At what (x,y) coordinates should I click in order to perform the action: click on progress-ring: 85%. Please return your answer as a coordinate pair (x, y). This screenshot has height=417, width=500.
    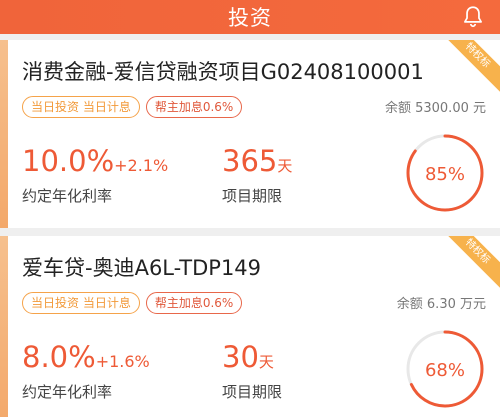
    Looking at the image, I should click on (445, 173).